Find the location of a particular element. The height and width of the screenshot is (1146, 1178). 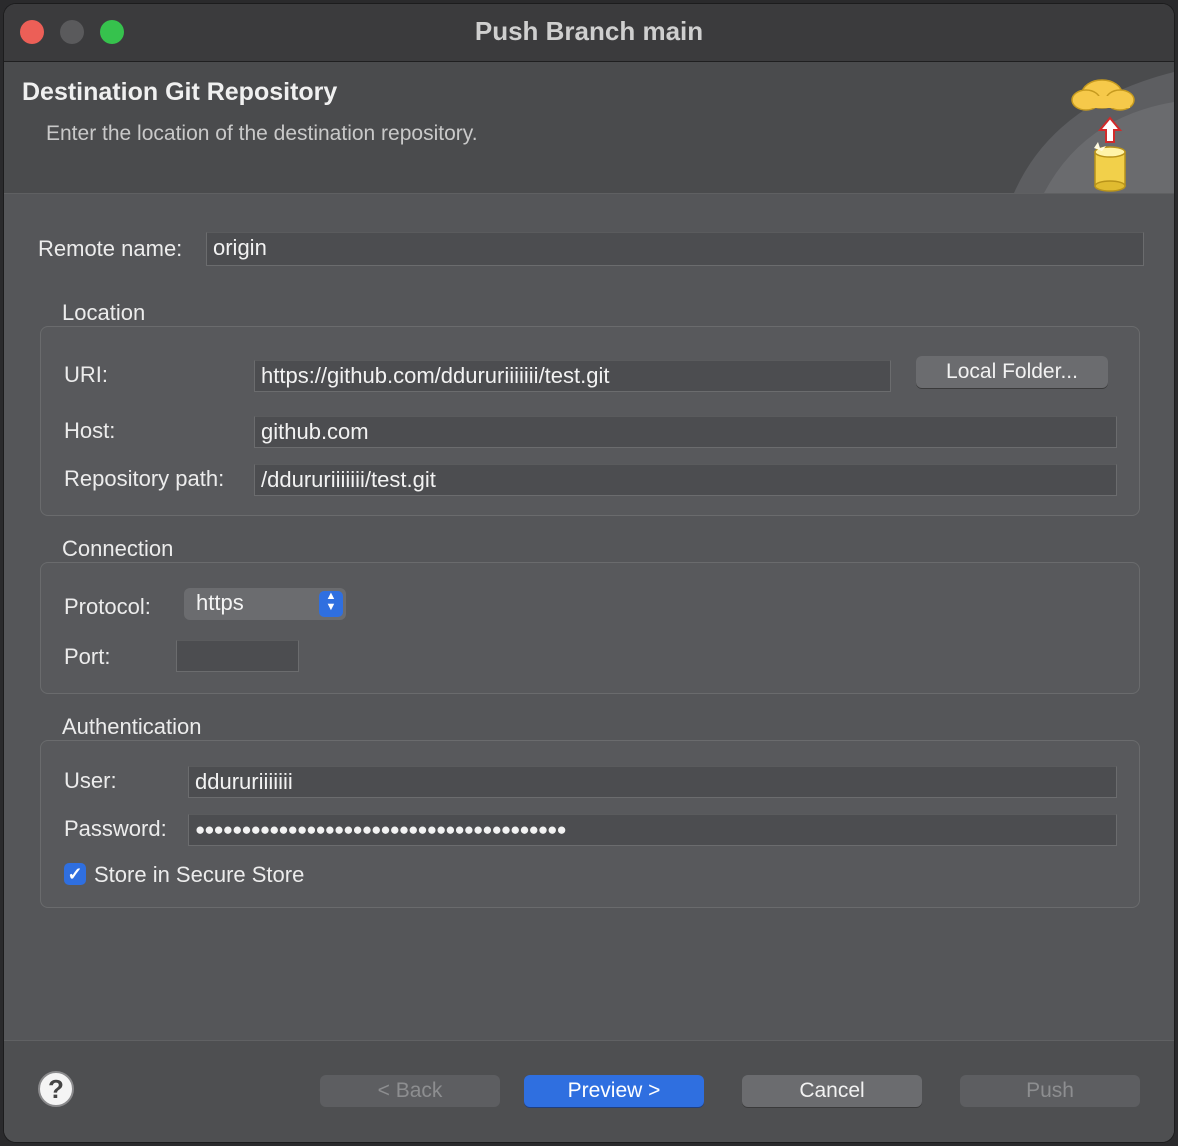

help-icon: ? is located at coordinates (56, 1089).